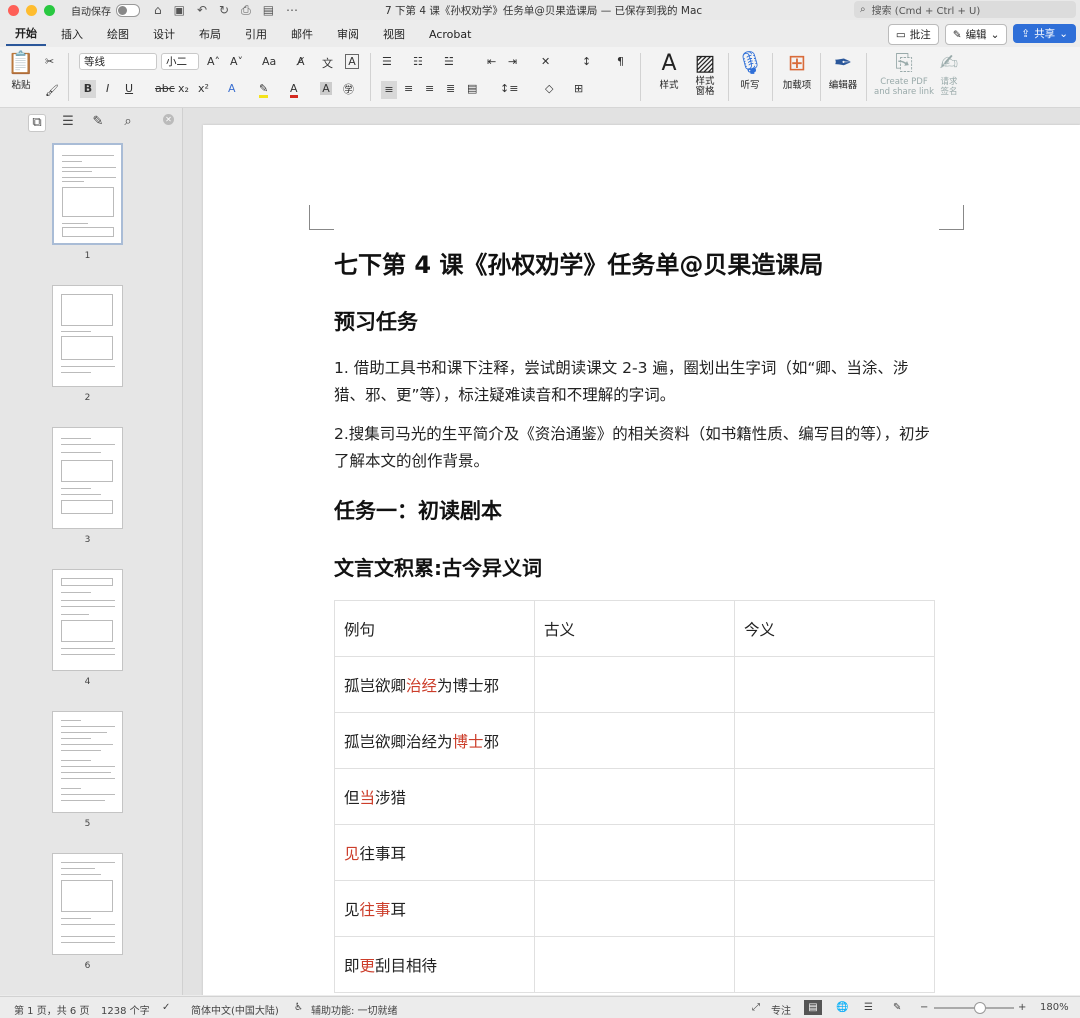 The width and height of the screenshot is (1080, 1018). What do you see at coordinates (965, 9) in the screenshot?
I see `search-box: ⌕ 搜索 (Cmd + Ctrl + U)` at bounding box center [965, 9].